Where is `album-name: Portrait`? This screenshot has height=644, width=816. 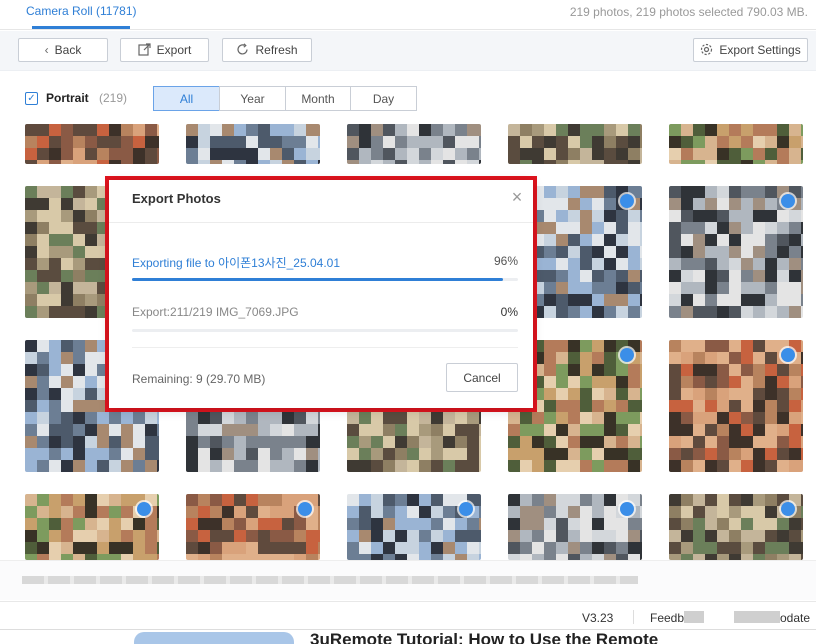
album-name: Portrait is located at coordinates (67, 98).